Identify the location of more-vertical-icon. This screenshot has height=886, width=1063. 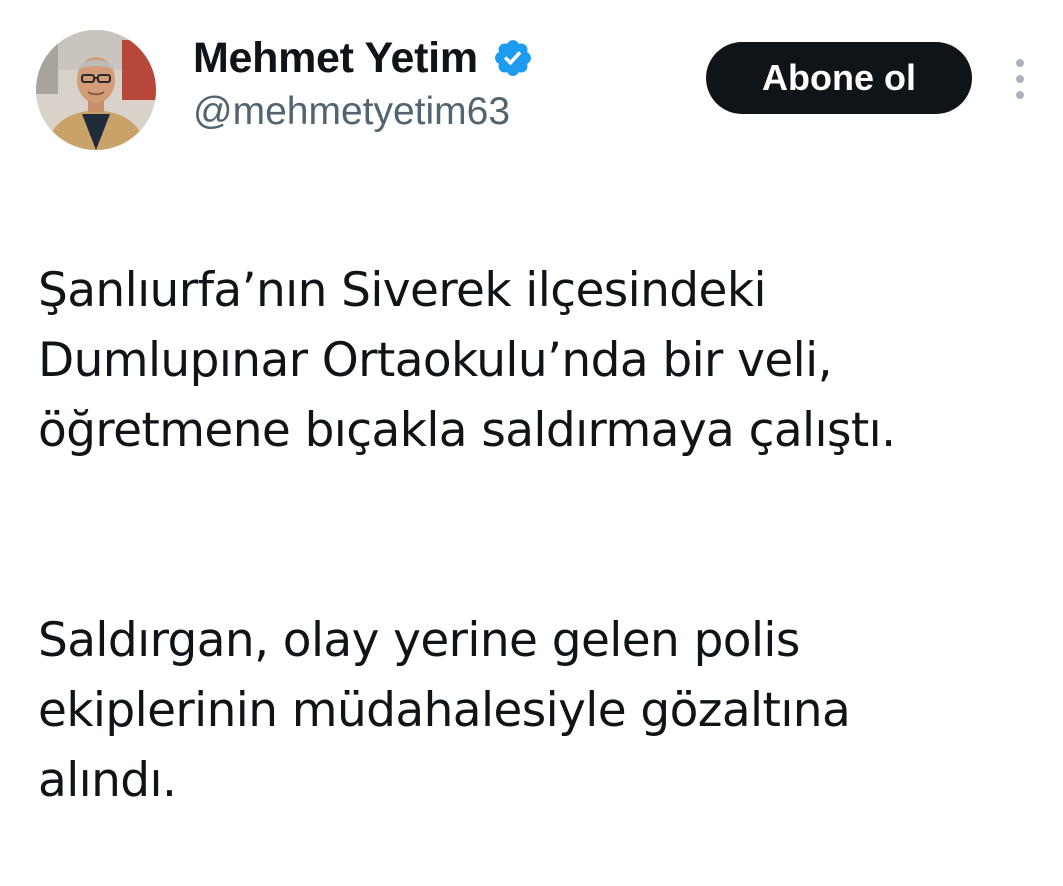
(1020, 79).